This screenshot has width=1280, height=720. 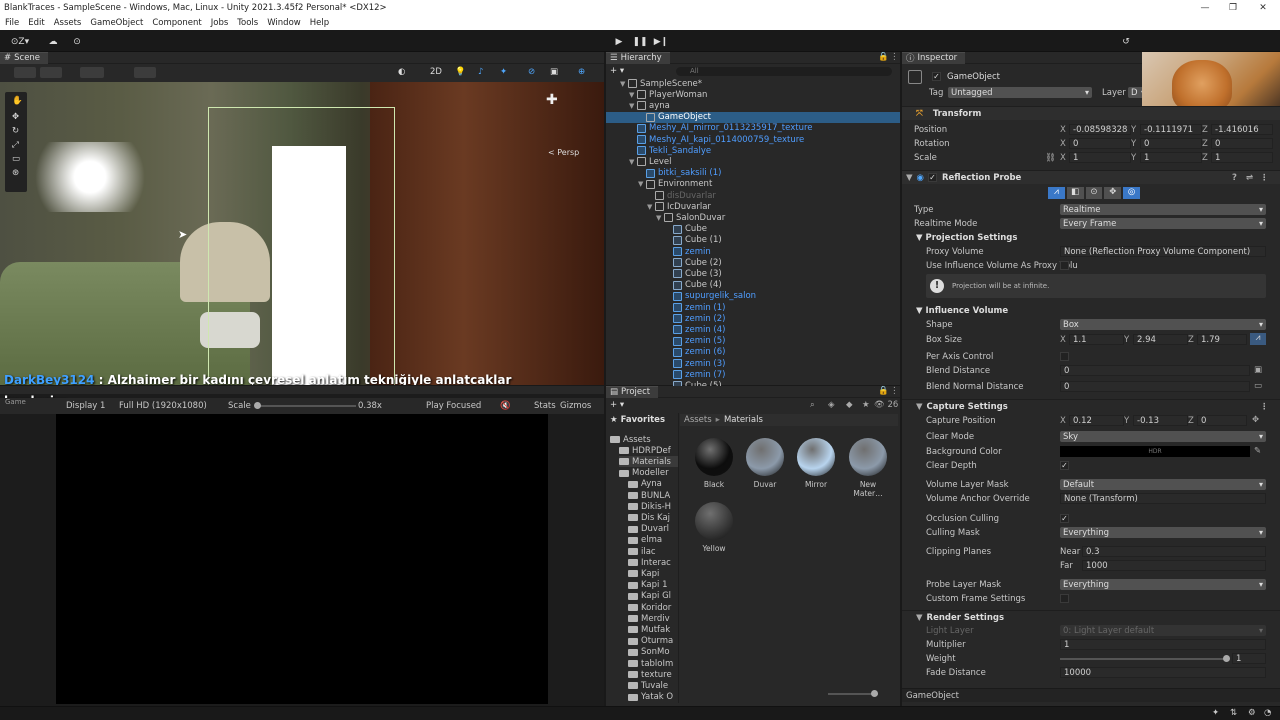 I want to click on hierarchy-item: supurgelik_salon, so click(x=753, y=296).